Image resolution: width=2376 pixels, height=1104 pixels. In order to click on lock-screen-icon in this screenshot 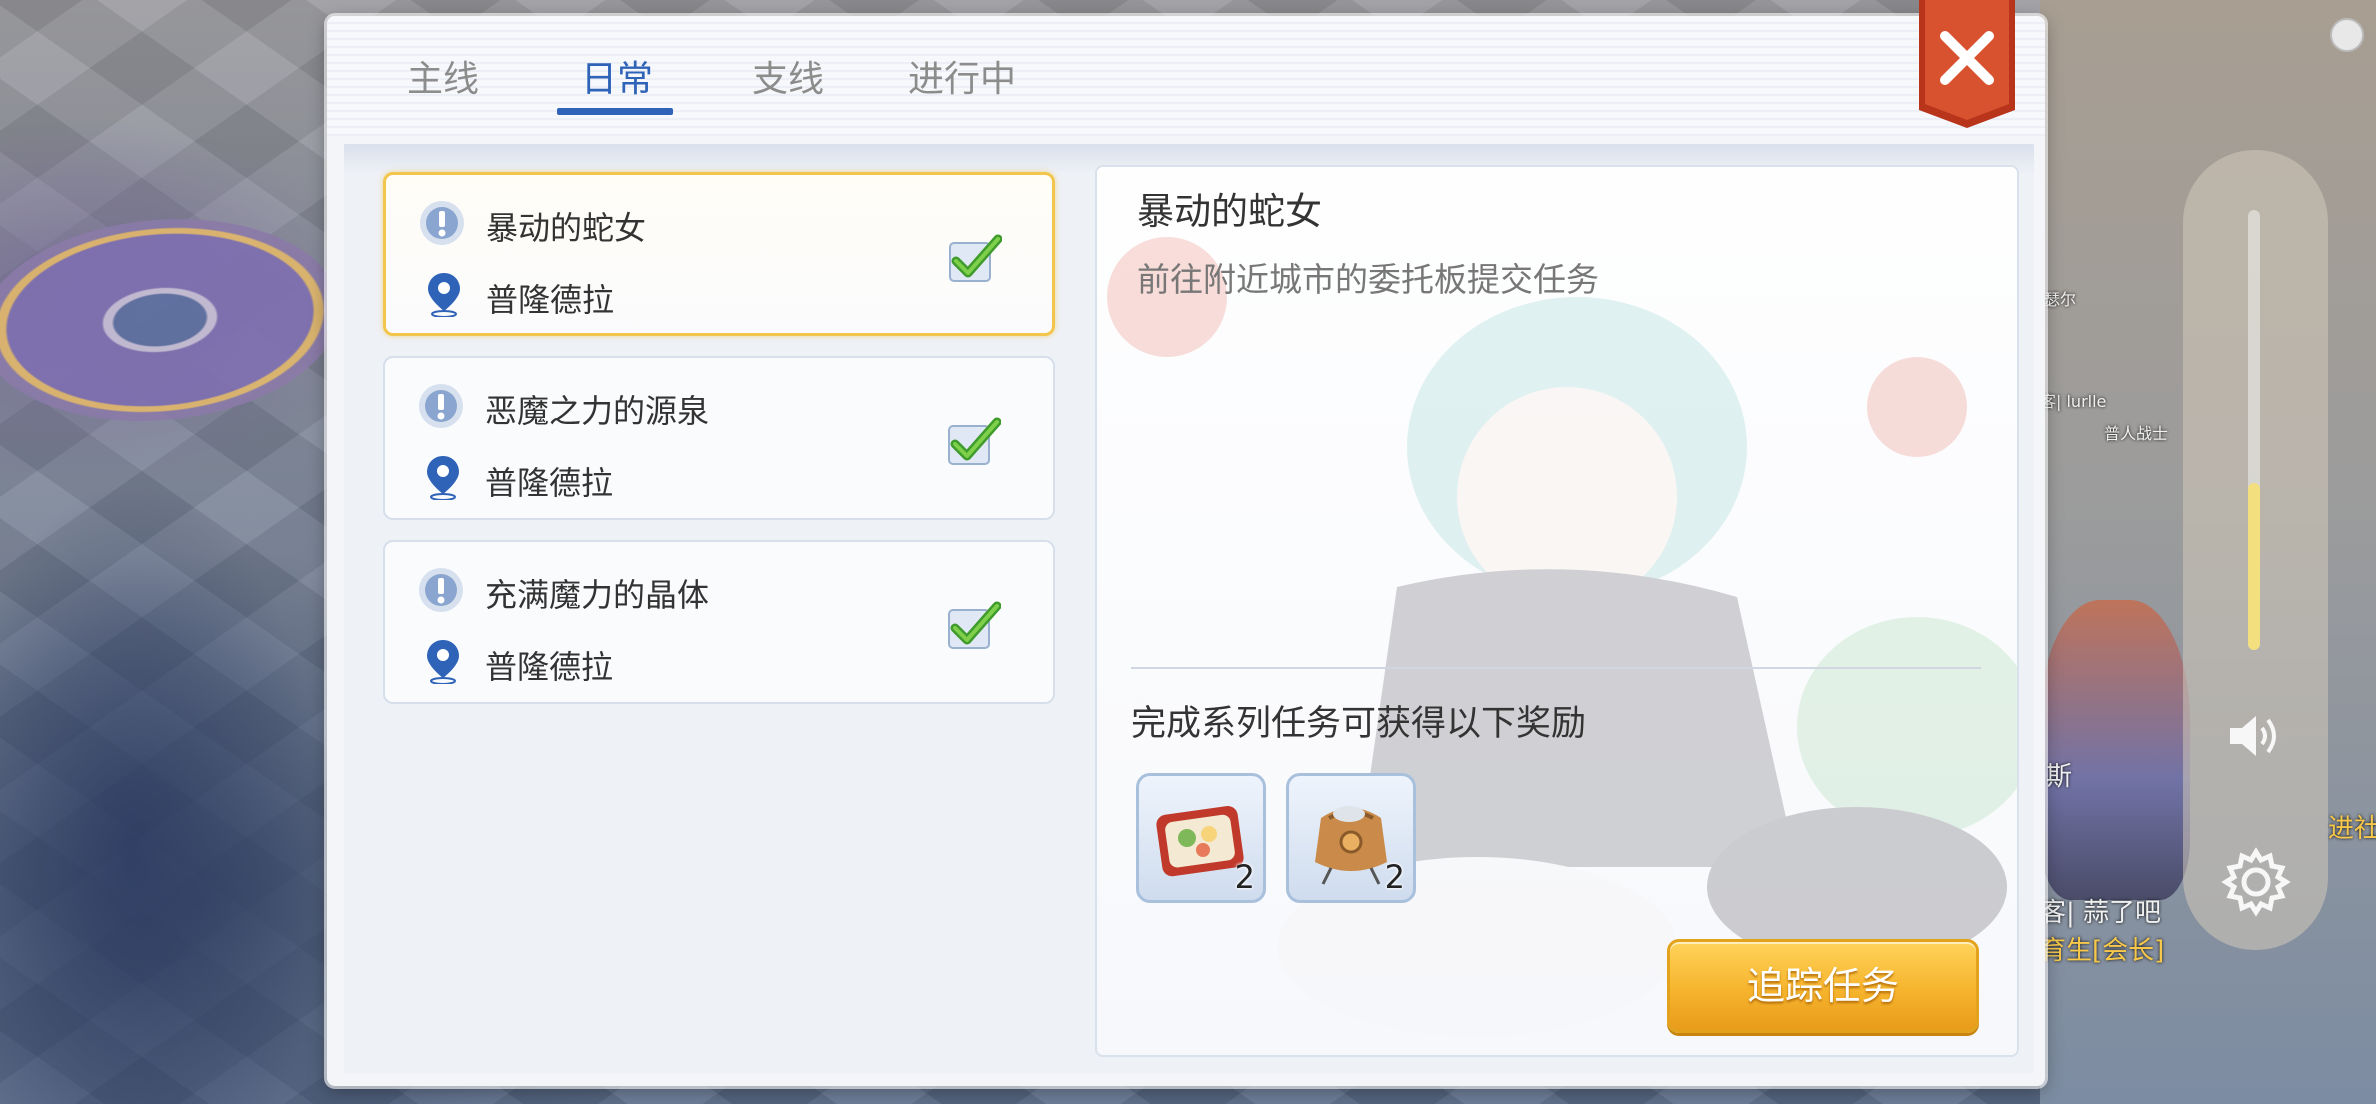, I will do `click(2347, 35)`.